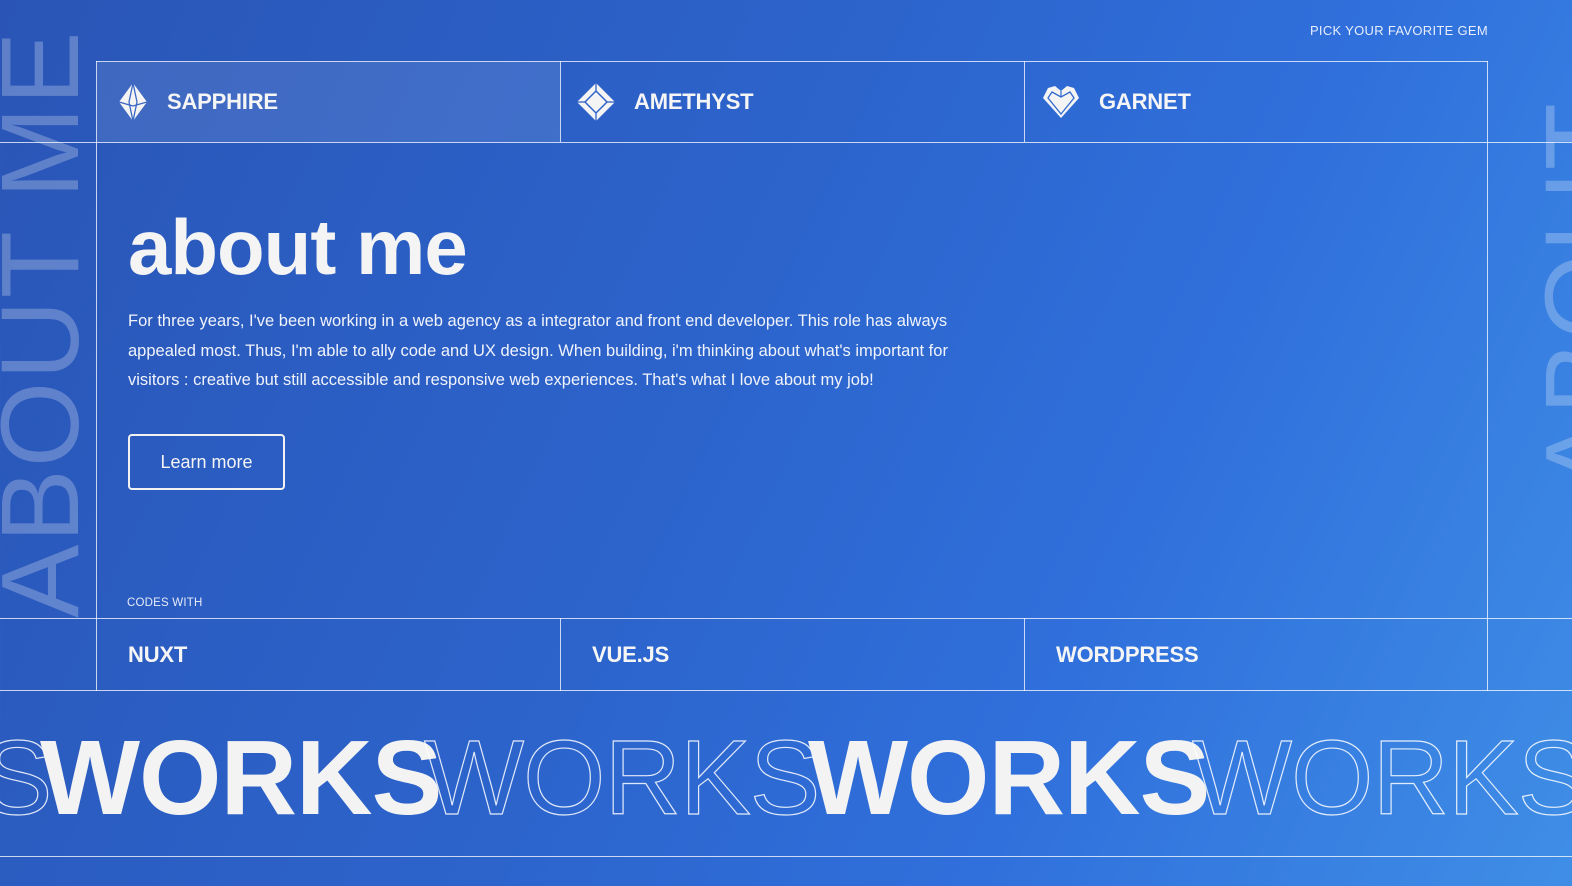  What do you see at coordinates (298, 247) in the screenshot?
I see `page-title: about me` at bounding box center [298, 247].